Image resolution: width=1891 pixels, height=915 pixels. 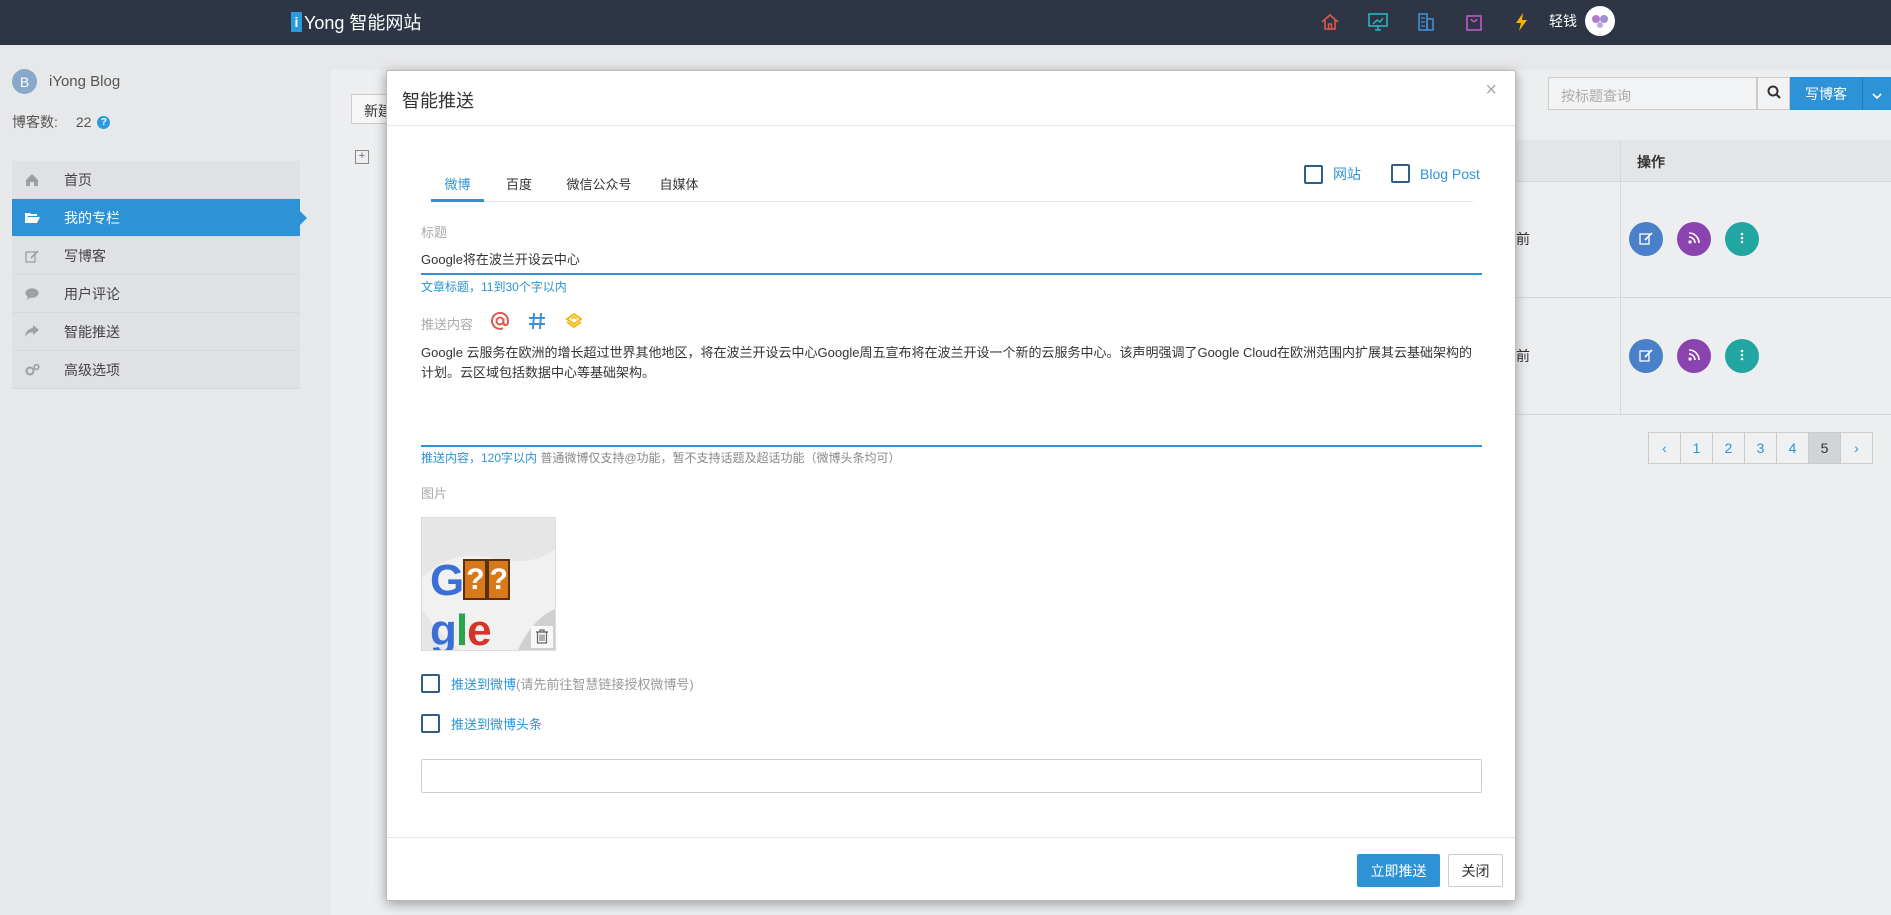 I want to click on building-icon, so click(x=1426, y=22).